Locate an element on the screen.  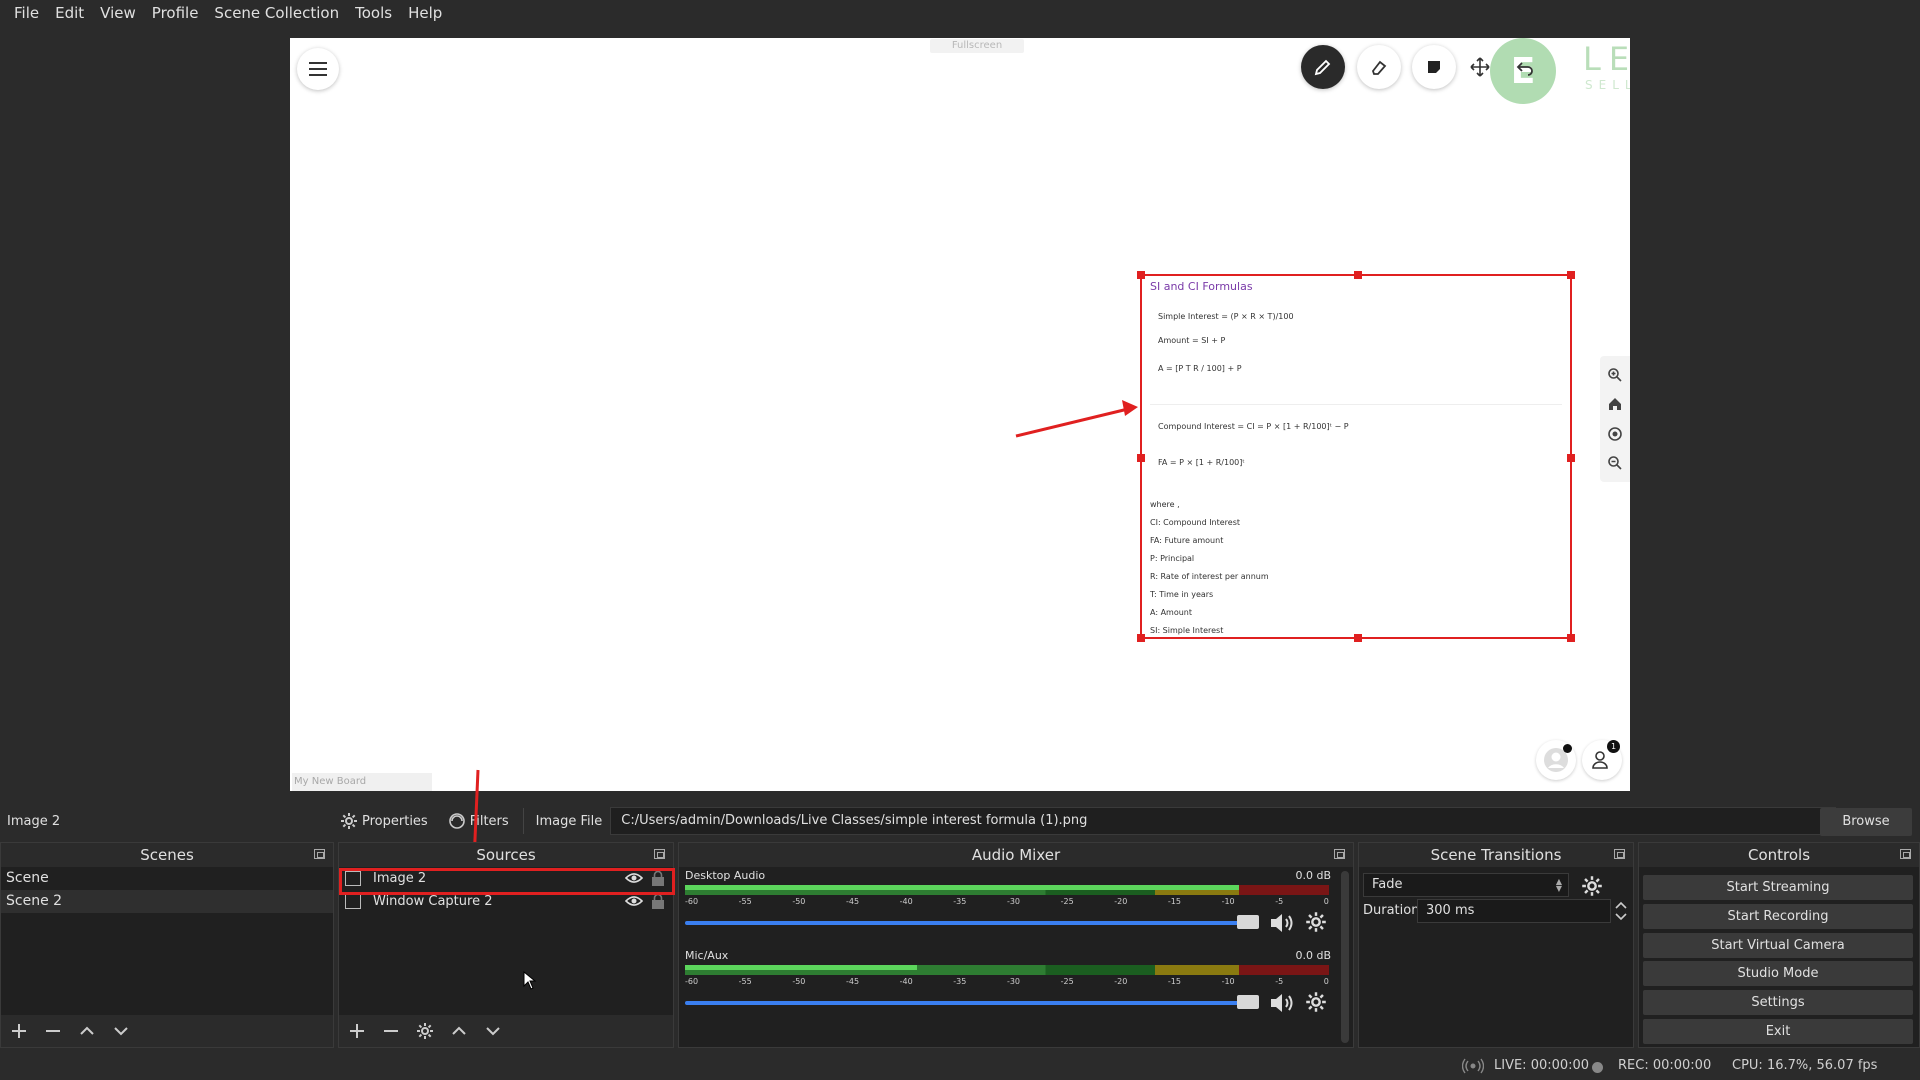
exit-button: Exit is located at coordinates (1778, 1031).